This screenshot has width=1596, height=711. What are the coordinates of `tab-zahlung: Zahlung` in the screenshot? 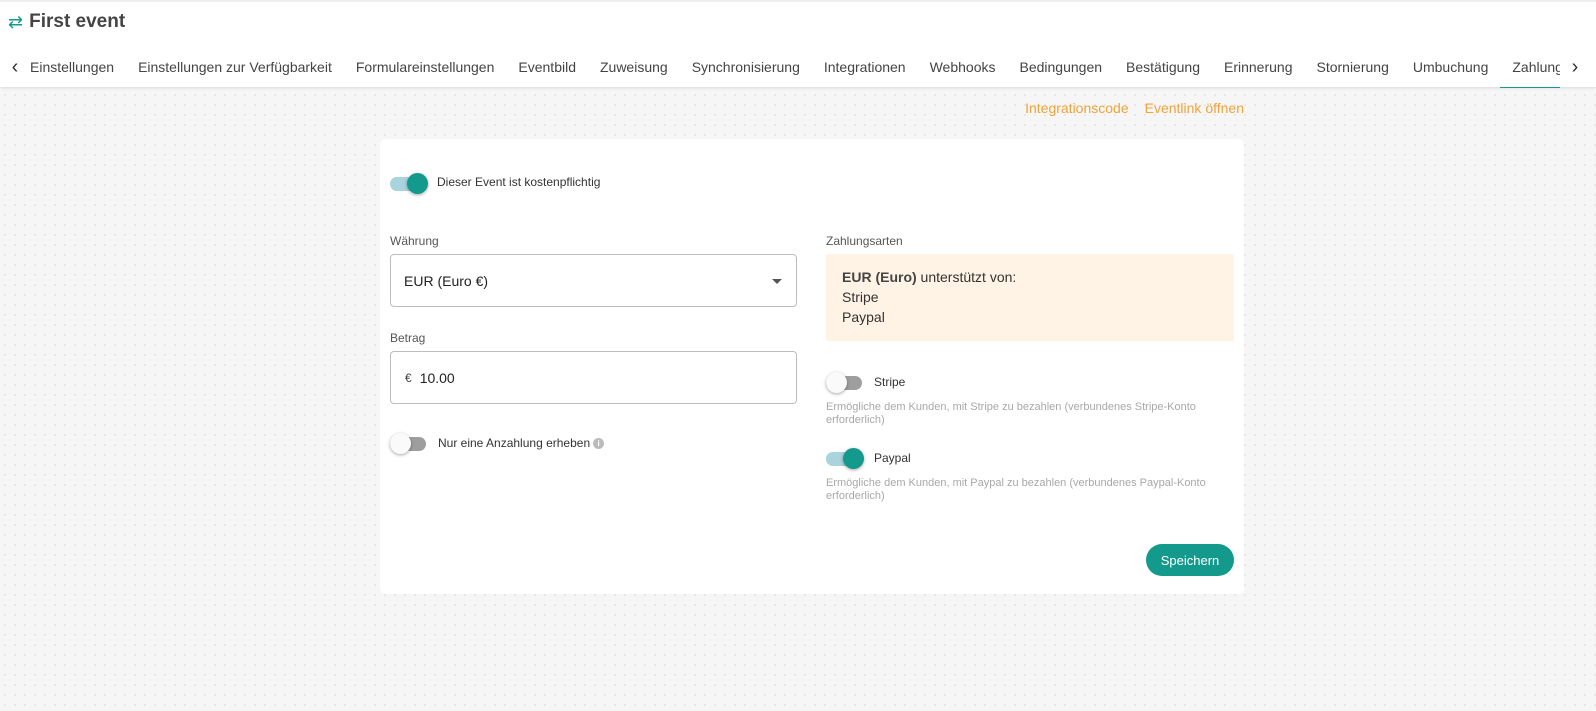 It's located at (1530, 67).